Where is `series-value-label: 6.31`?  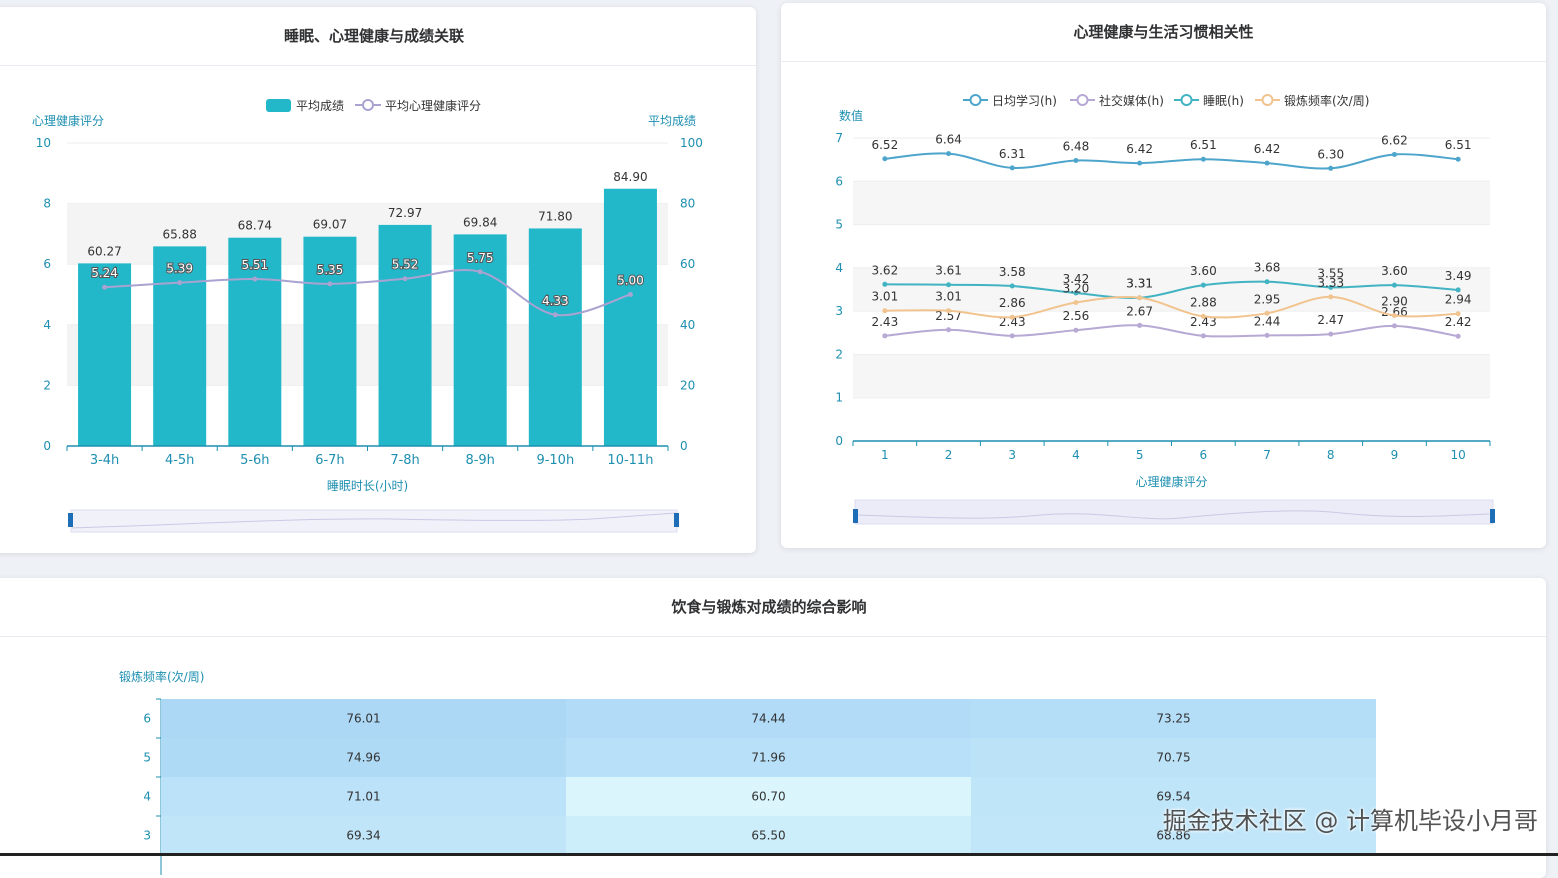 series-value-label: 6.31 is located at coordinates (1012, 154).